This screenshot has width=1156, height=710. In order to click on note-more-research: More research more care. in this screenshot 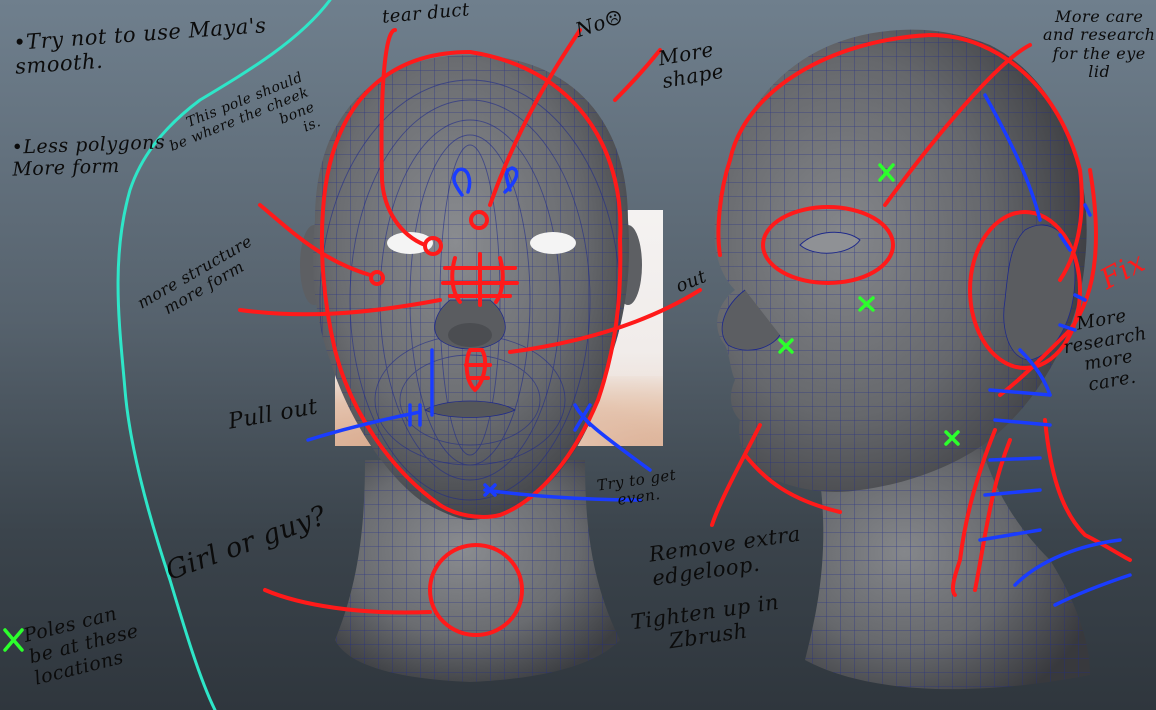, I will do `click(1105, 350)`.